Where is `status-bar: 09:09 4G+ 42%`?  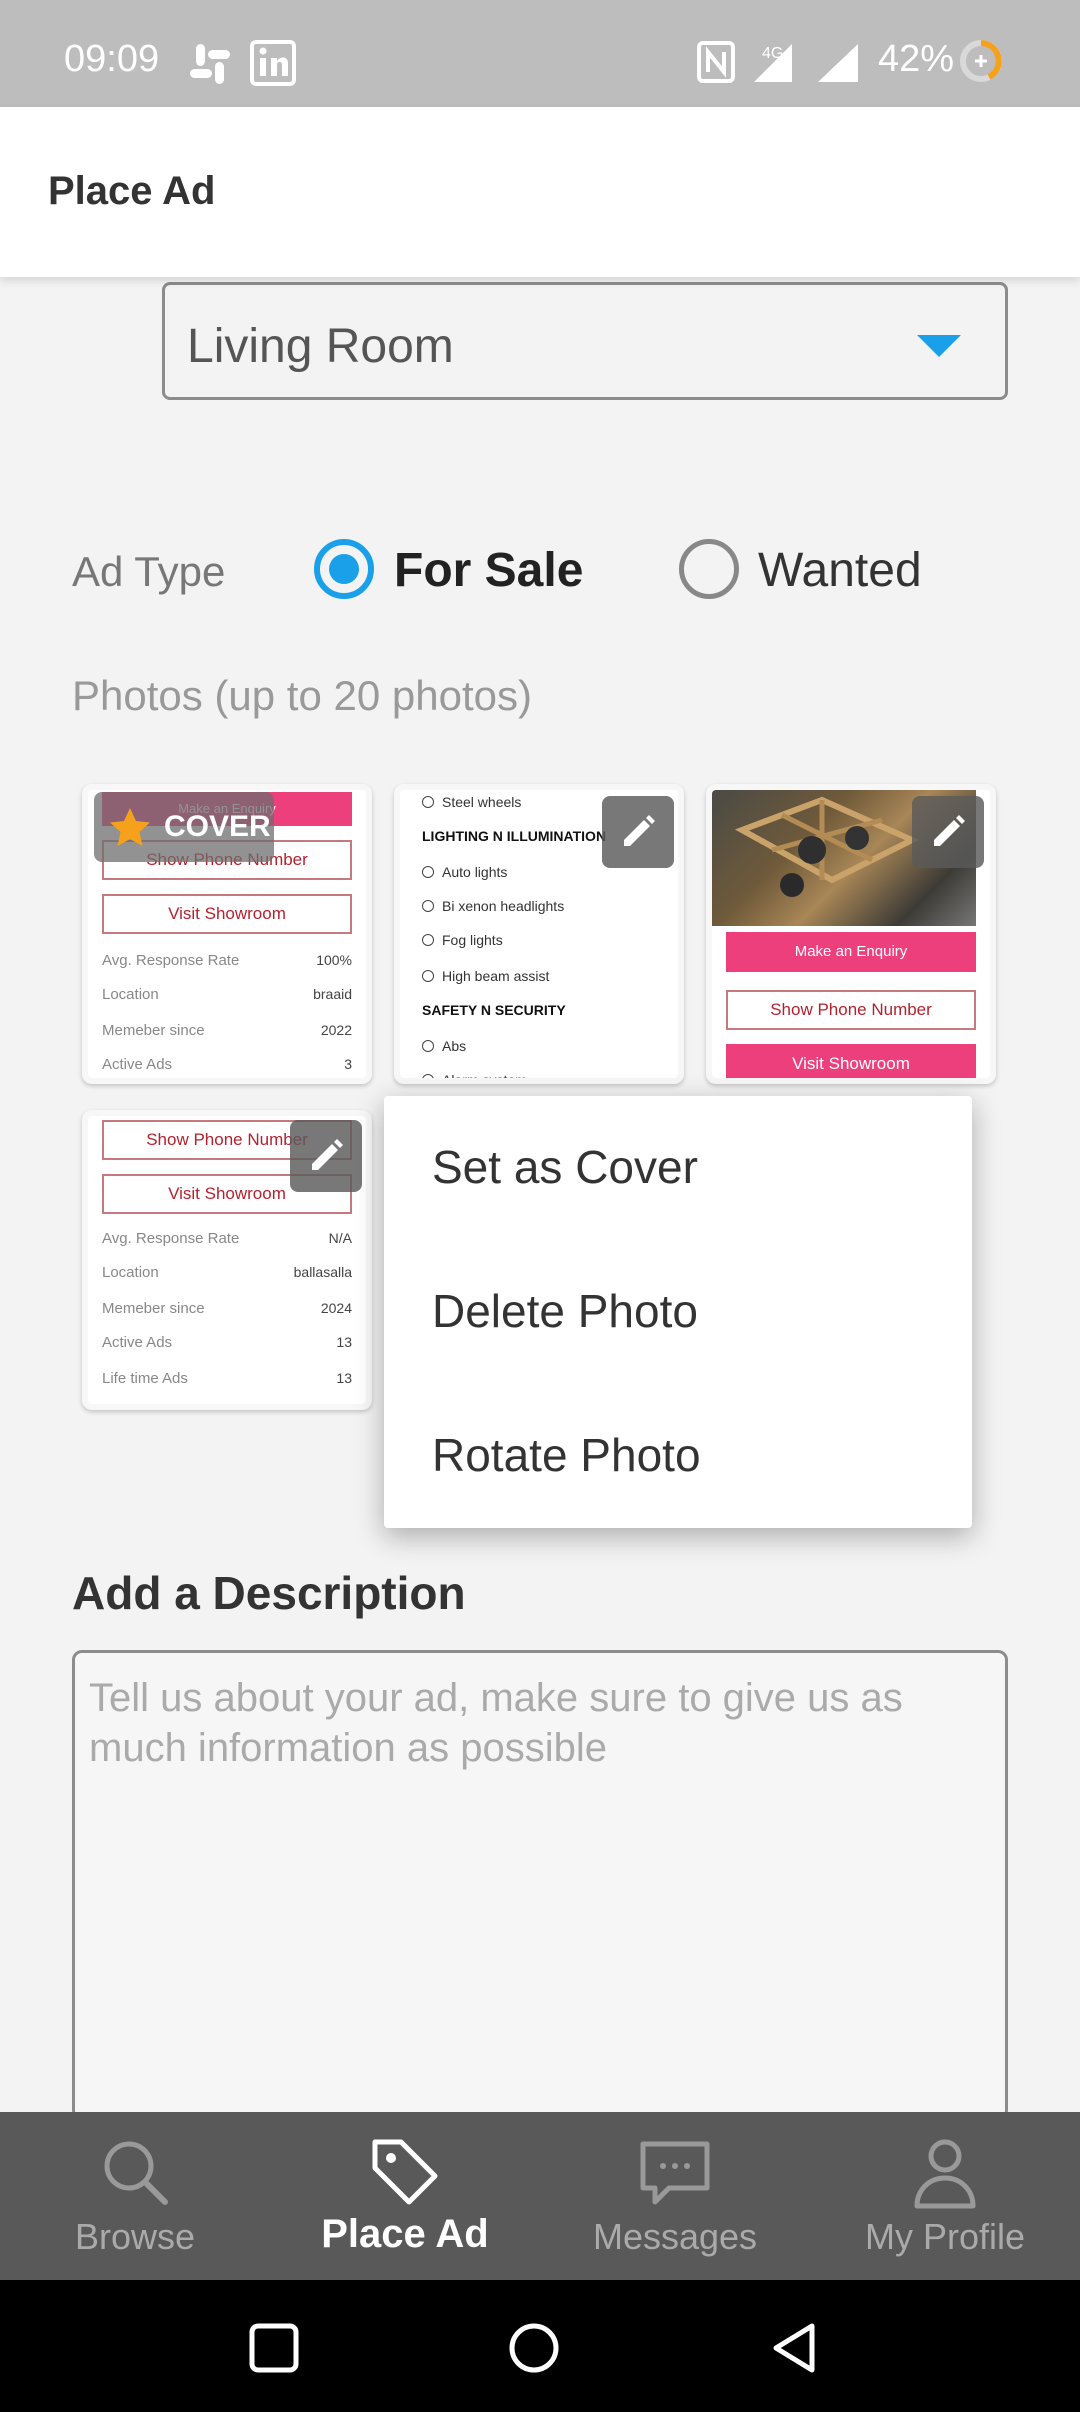
status-bar: 09:09 4G+ 42% is located at coordinates (540, 53).